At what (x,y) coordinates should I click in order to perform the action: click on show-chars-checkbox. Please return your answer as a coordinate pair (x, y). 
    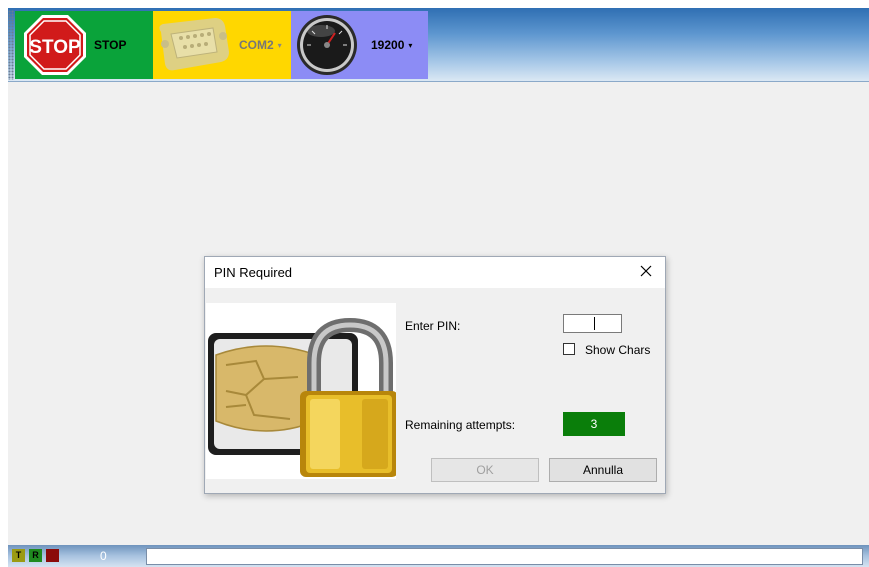
    Looking at the image, I should click on (569, 349).